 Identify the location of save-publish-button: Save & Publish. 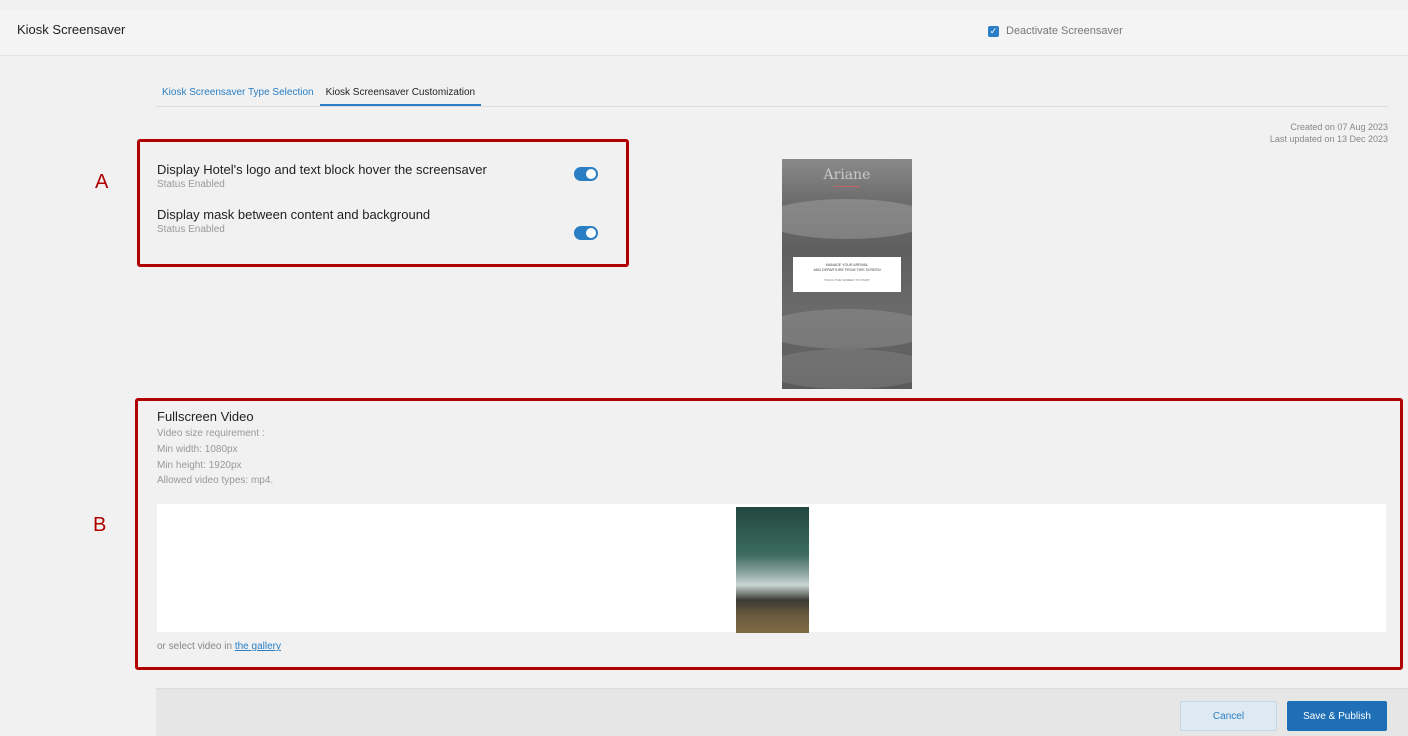
(1337, 716).